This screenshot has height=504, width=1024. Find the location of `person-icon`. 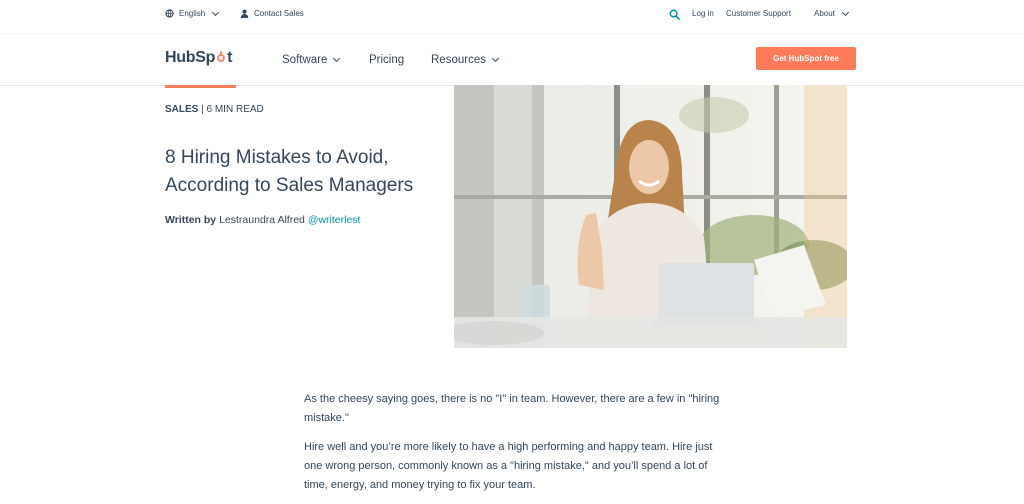

person-icon is located at coordinates (244, 13).